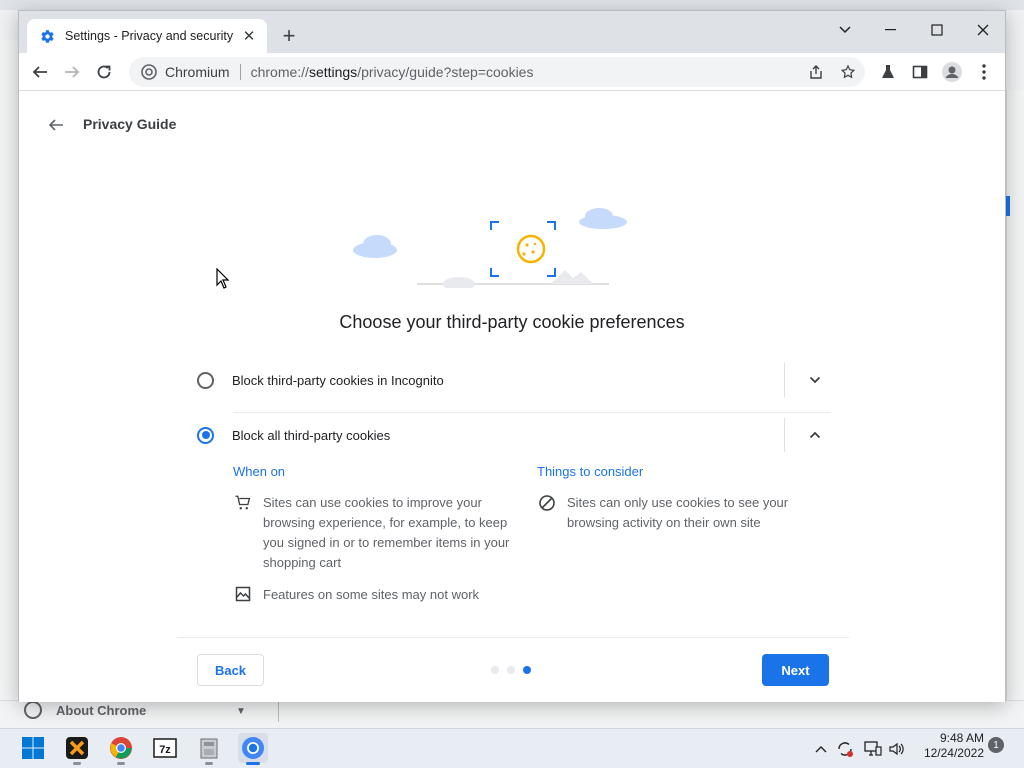 The image size is (1024, 768). What do you see at coordinates (243, 595) in the screenshot?
I see `broken-image-icon` at bounding box center [243, 595].